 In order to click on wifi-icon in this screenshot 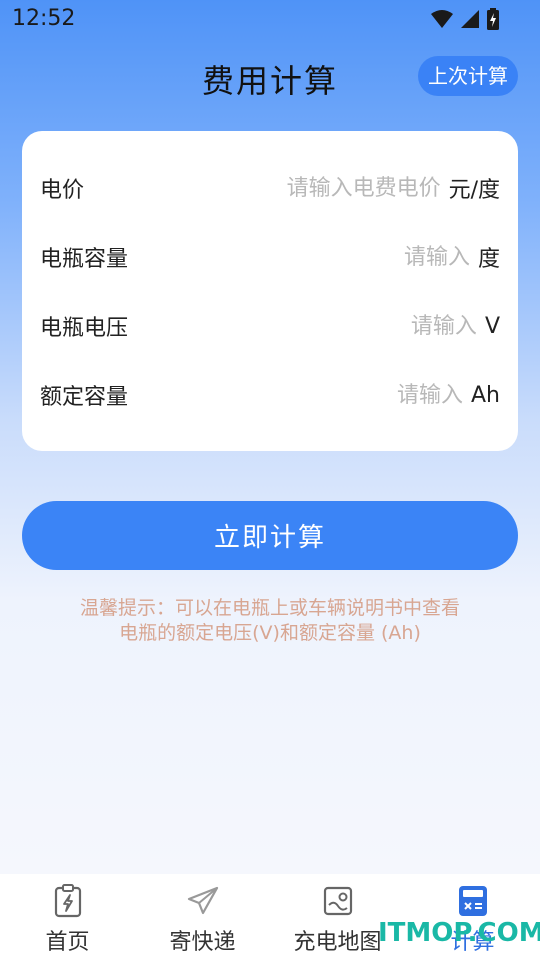, I will do `click(442, 19)`.